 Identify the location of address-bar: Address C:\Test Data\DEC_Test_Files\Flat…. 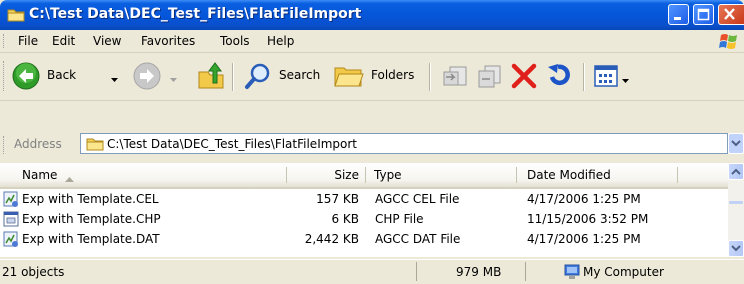
(372, 145).